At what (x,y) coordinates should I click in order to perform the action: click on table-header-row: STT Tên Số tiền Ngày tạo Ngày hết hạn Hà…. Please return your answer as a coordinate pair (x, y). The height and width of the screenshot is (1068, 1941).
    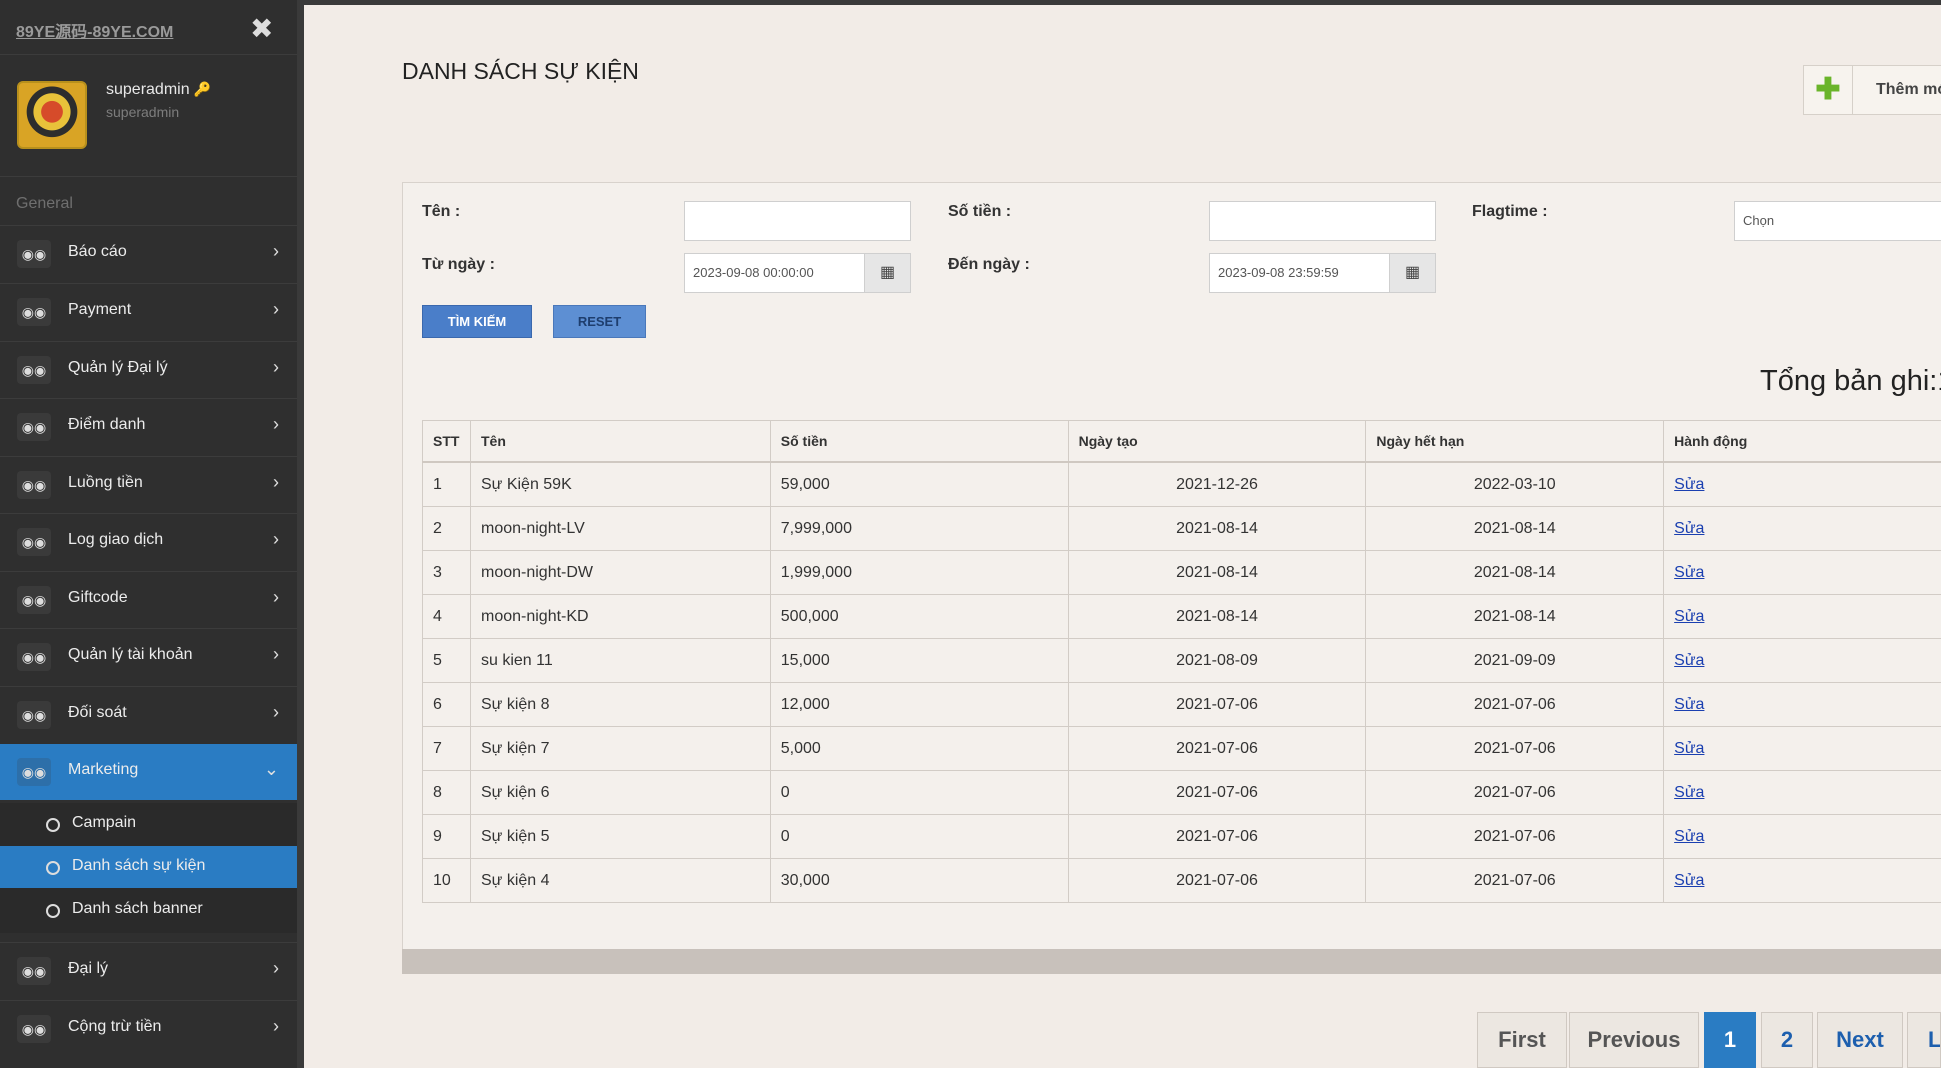
    Looking at the image, I should click on (1181, 441).